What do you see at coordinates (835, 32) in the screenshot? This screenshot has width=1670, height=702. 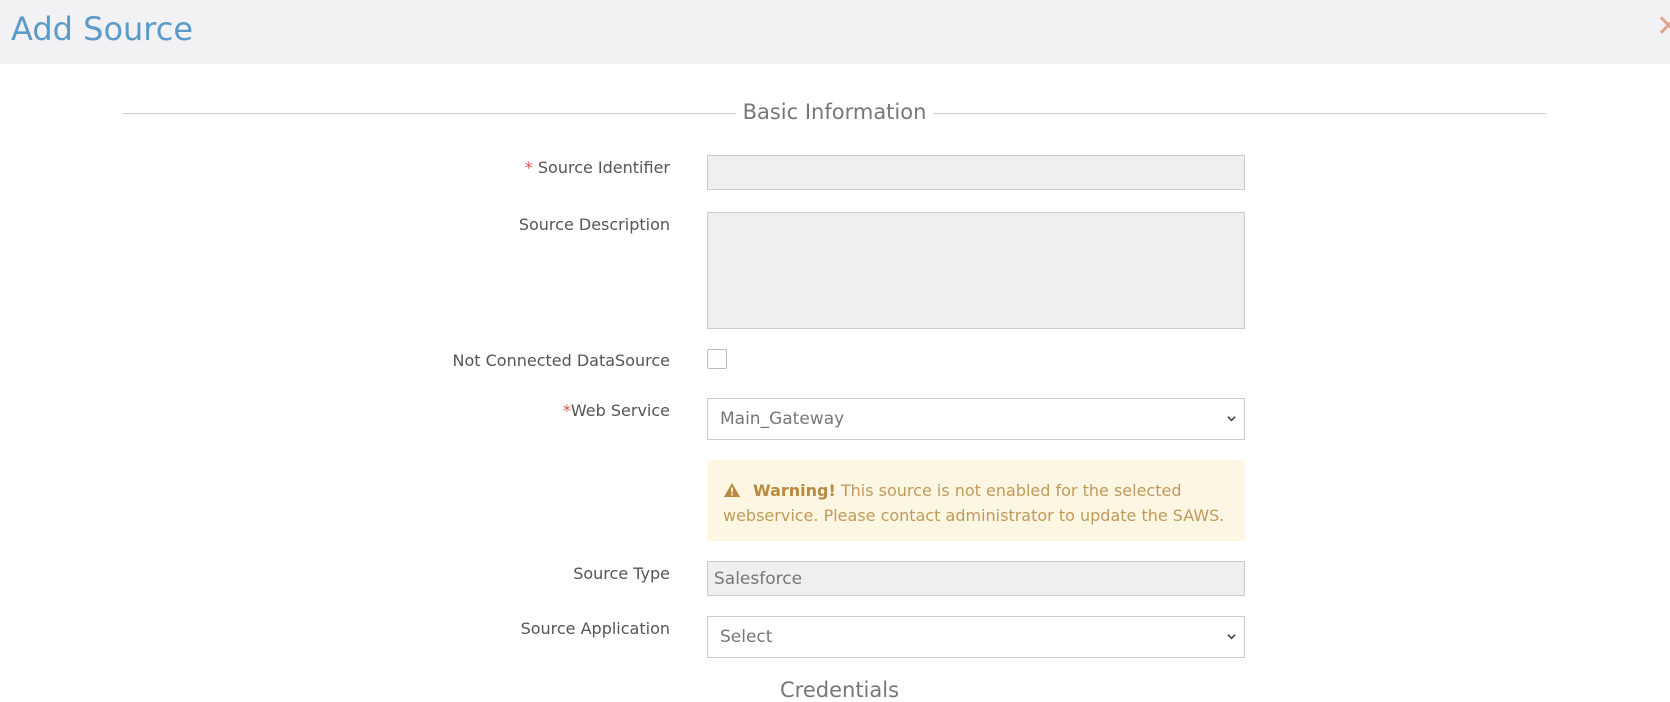 I see `dialog-header: Add Source ✕` at bounding box center [835, 32].